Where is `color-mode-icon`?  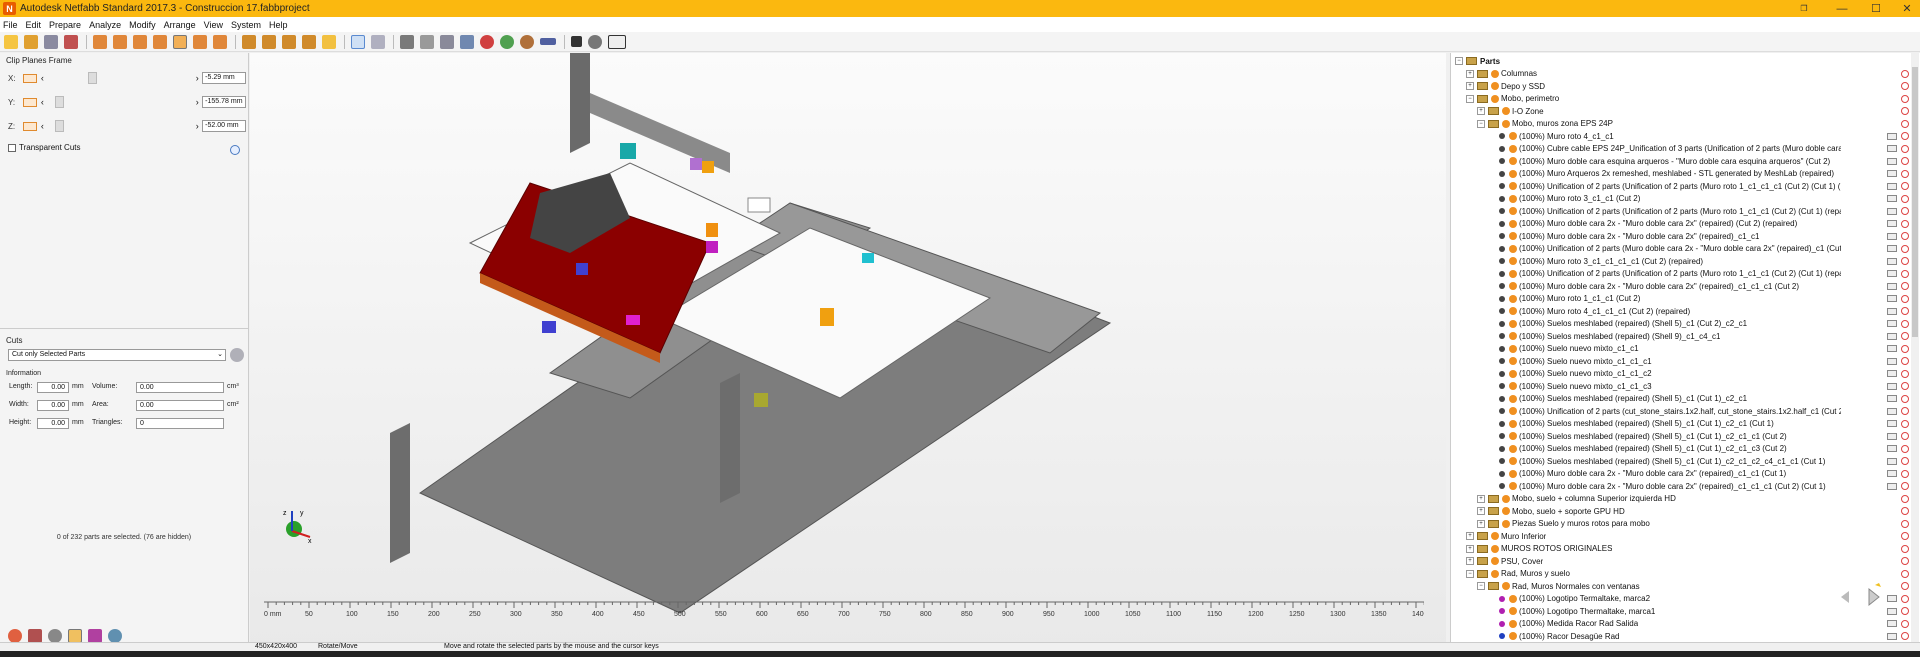
color-mode-icon is located at coordinates (507, 41).